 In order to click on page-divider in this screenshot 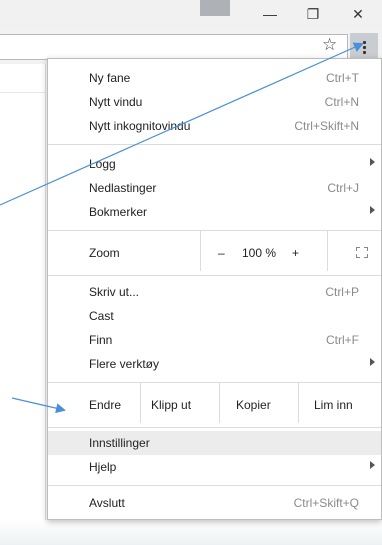, I will do `click(23, 92)`.